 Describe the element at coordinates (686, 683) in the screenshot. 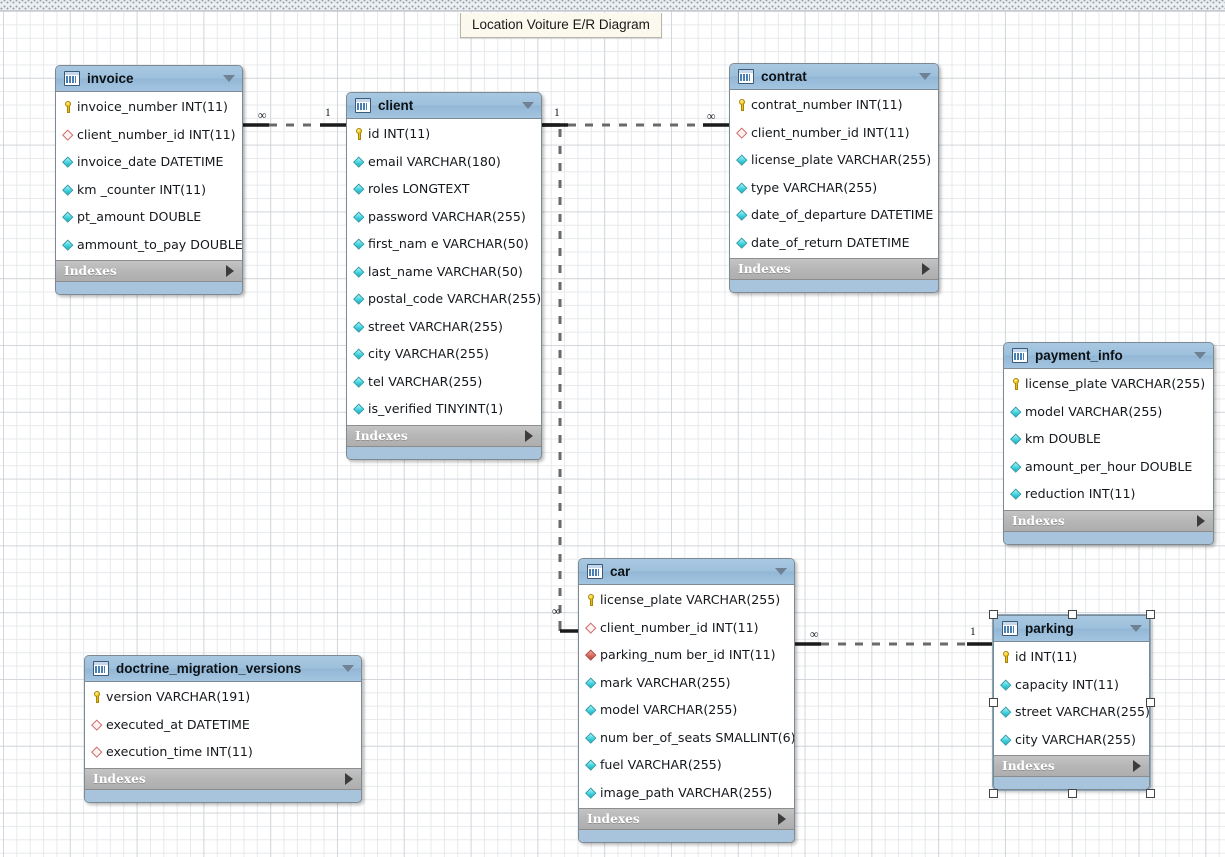

I see `column-row: mark VARCHAR(255)` at that location.